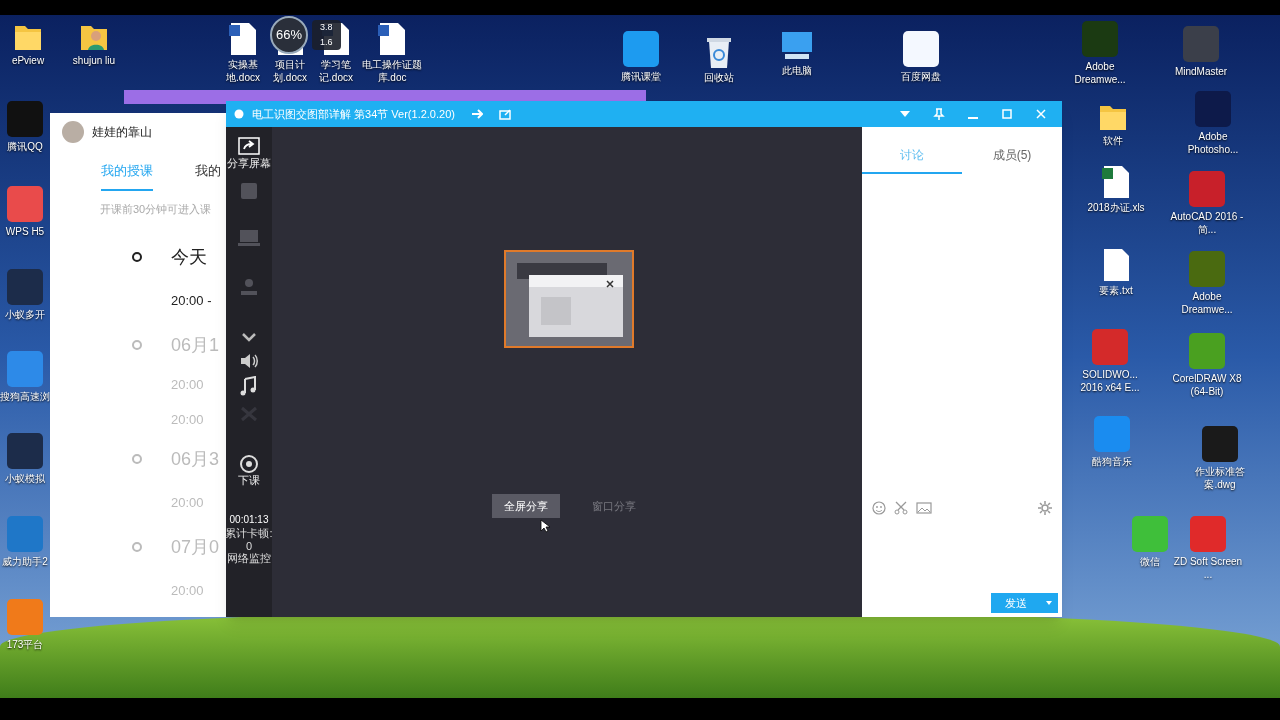 The width and height of the screenshot is (1280, 720). Describe the element at coordinates (1116, 182) in the screenshot. I see `spreadsheet-icon` at that location.